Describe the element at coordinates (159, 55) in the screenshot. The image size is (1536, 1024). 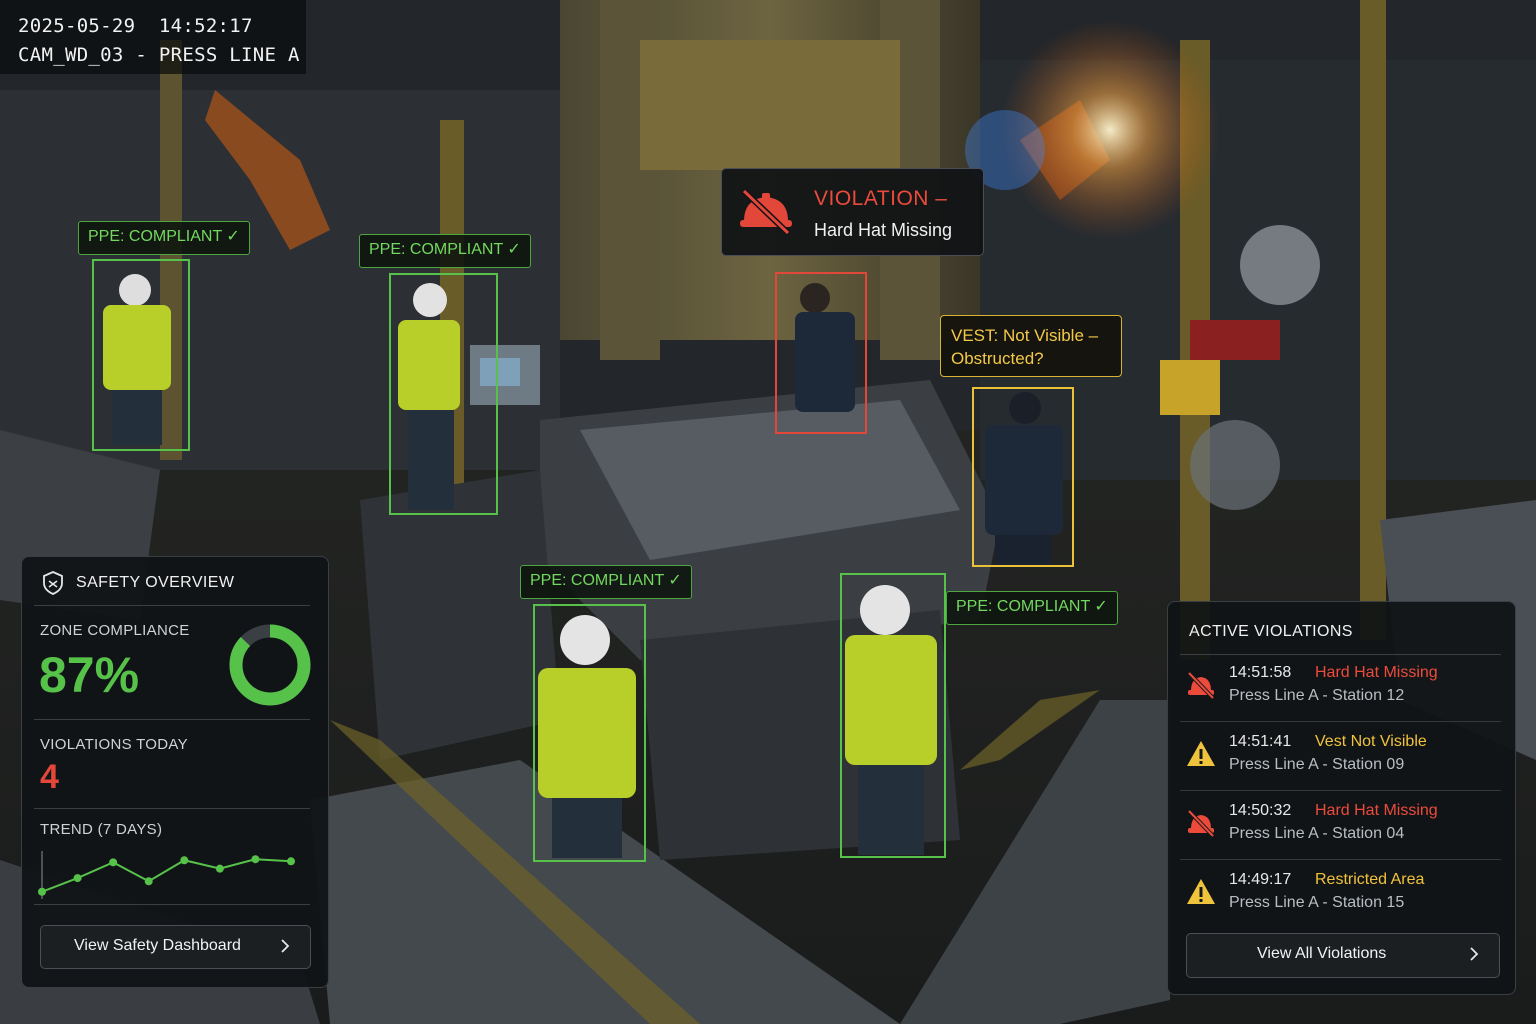
I see `camera-label: CAM_WD_03 - PRESS LINE A` at that location.